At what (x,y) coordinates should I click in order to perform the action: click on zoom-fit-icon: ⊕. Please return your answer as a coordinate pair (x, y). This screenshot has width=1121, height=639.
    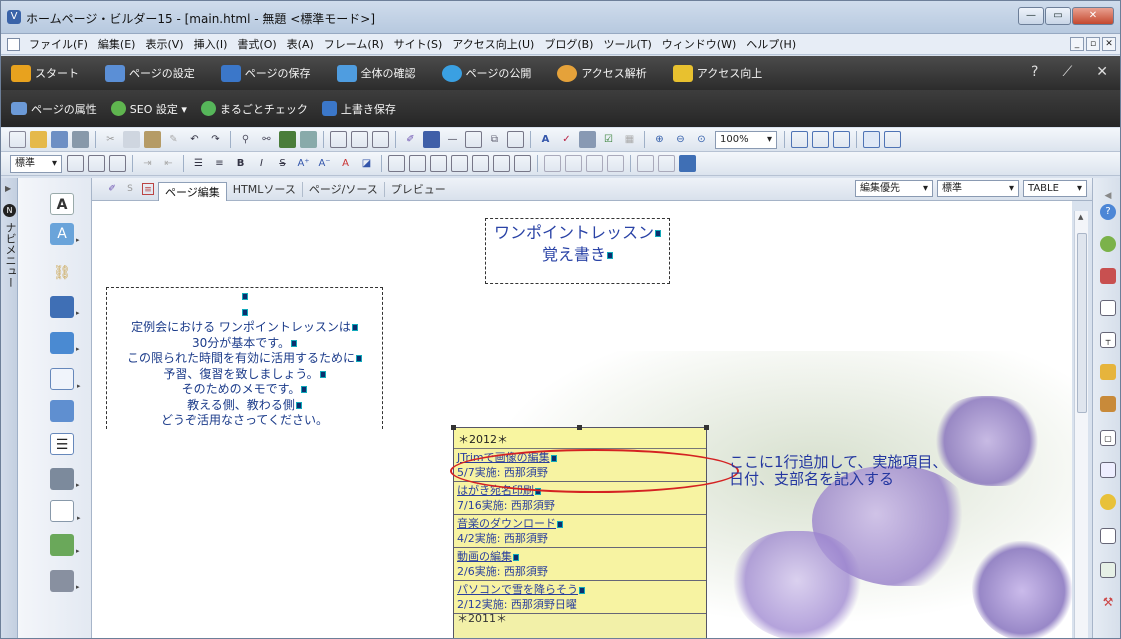
    Looking at the image, I should click on (659, 139).